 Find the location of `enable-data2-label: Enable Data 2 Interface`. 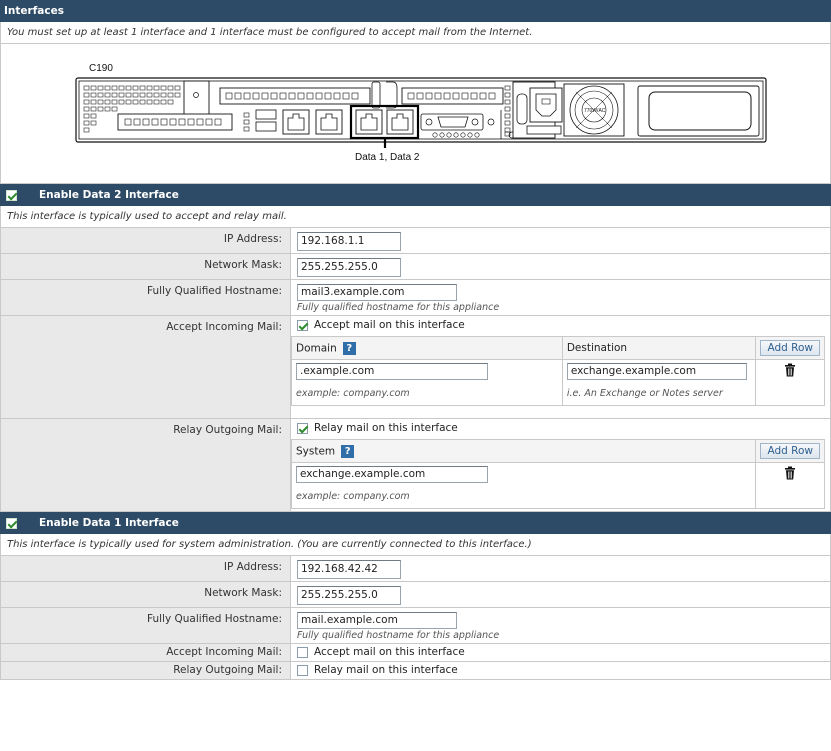

enable-data2-label: Enable Data 2 Interface is located at coordinates (109, 195).